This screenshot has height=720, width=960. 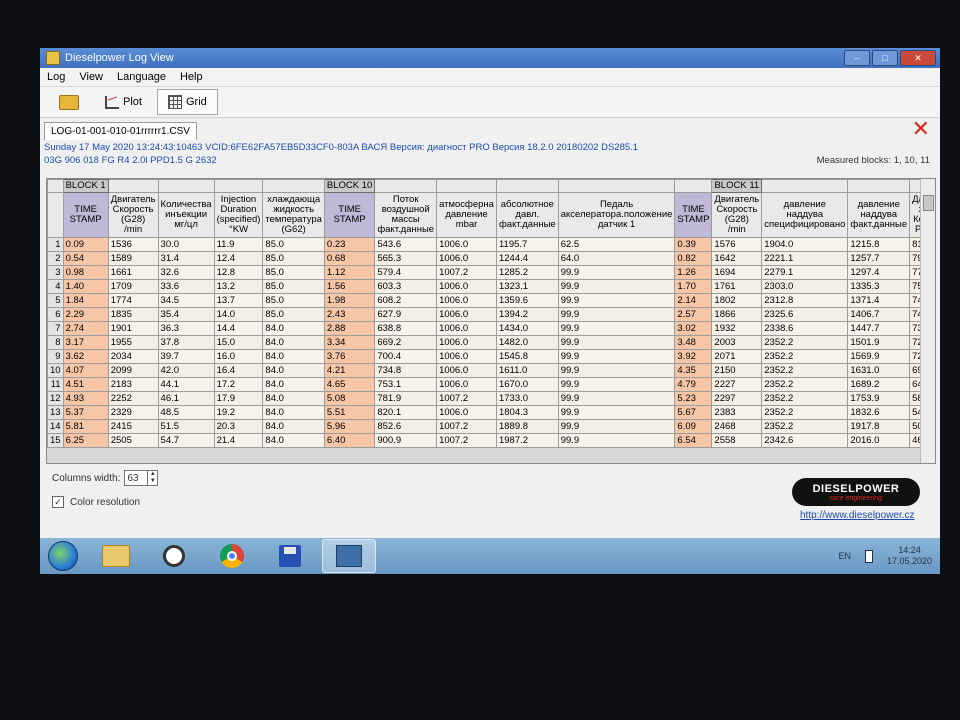 I want to click on close-file-icon: ✕, so click(x=921, y=129).